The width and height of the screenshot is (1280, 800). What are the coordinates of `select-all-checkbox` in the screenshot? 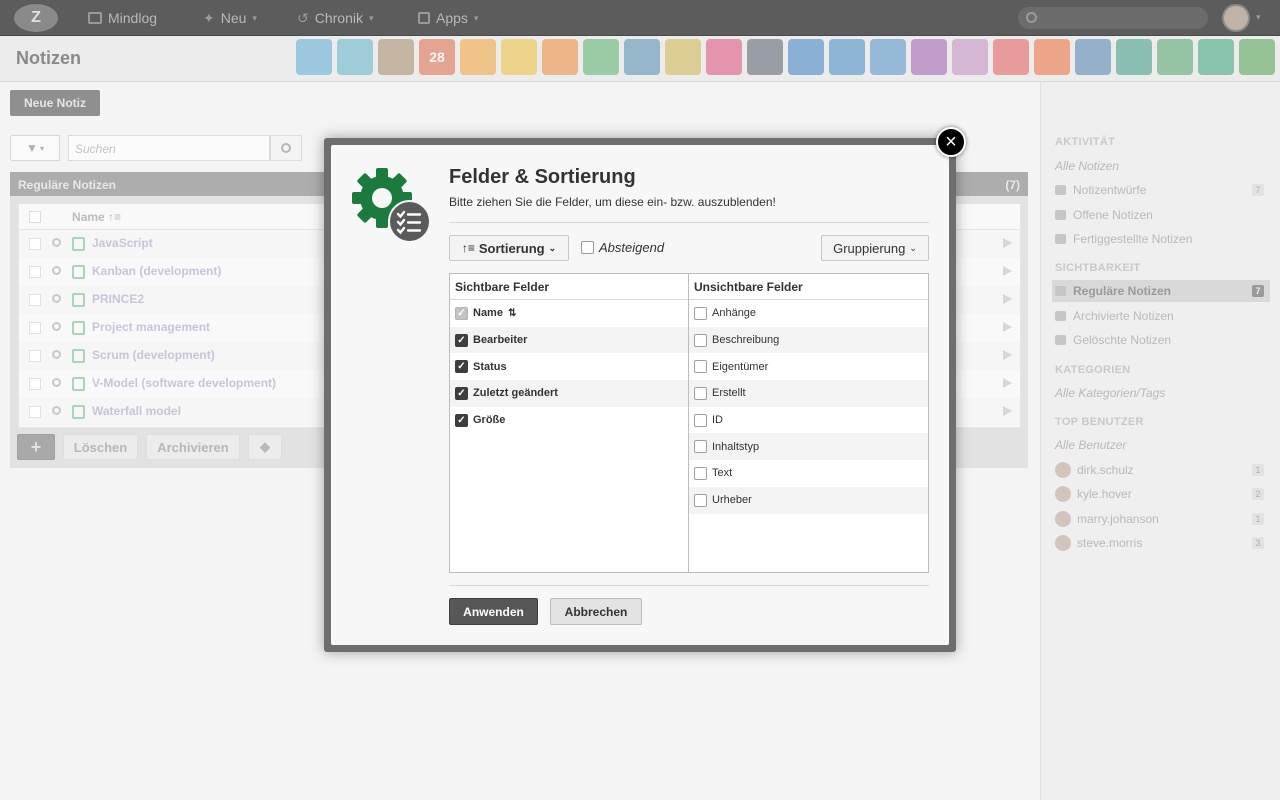 It's located at (35, 217).